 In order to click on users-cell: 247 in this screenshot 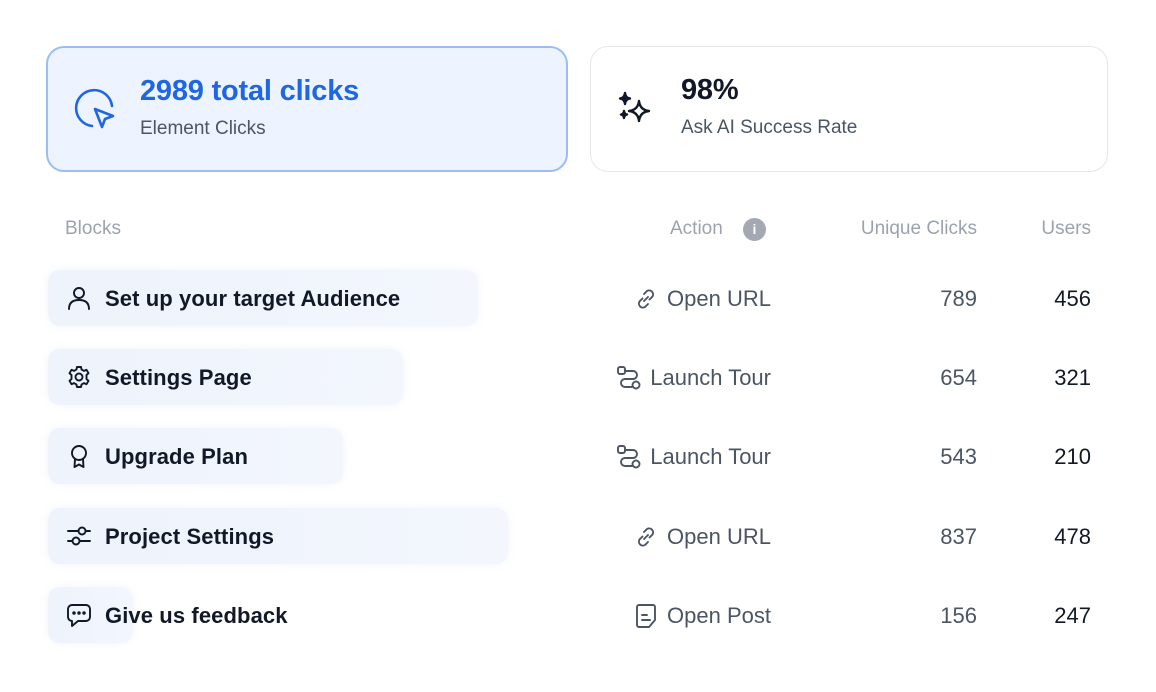, I will do `click(1072, 615)`.